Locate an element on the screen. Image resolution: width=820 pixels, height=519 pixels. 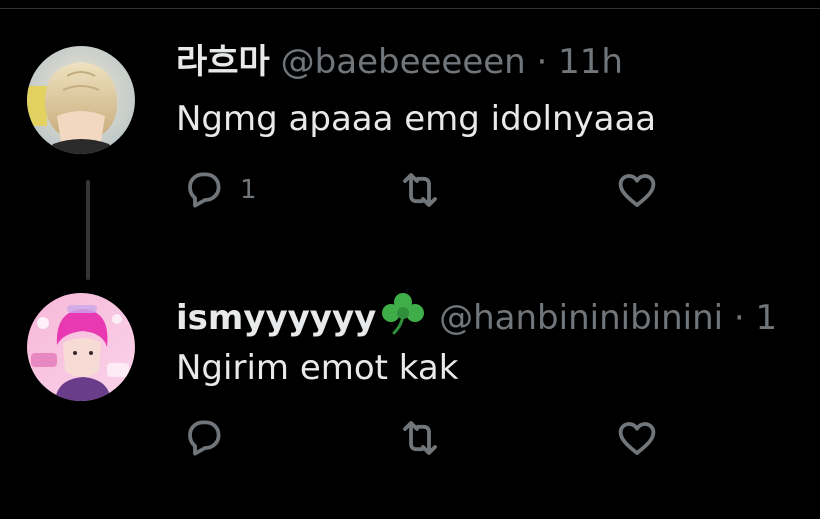
avatar-blond-person-icon is located at coordinates (81, 100).